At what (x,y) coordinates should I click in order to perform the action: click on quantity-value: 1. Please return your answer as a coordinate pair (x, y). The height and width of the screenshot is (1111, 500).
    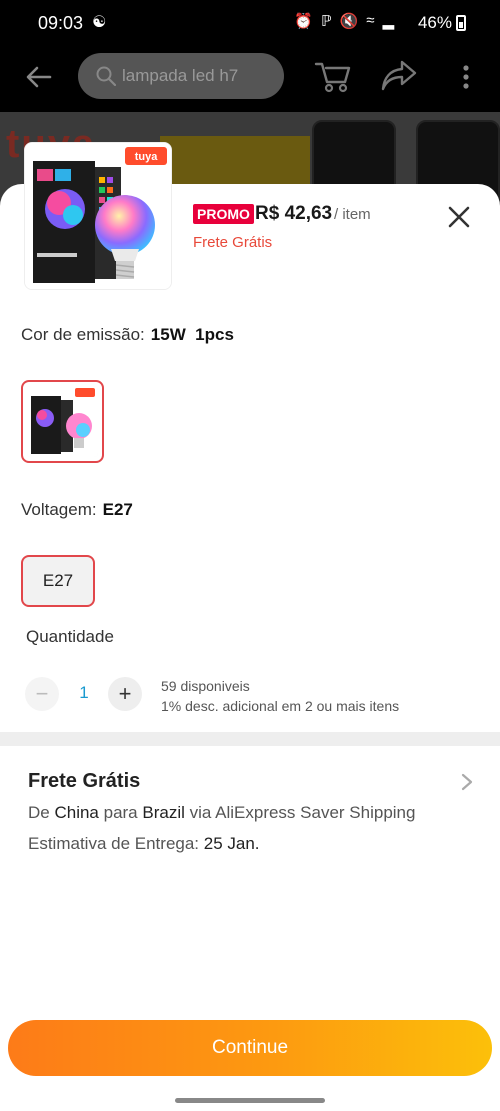
    Looking at the image, I should click on (84, 693).